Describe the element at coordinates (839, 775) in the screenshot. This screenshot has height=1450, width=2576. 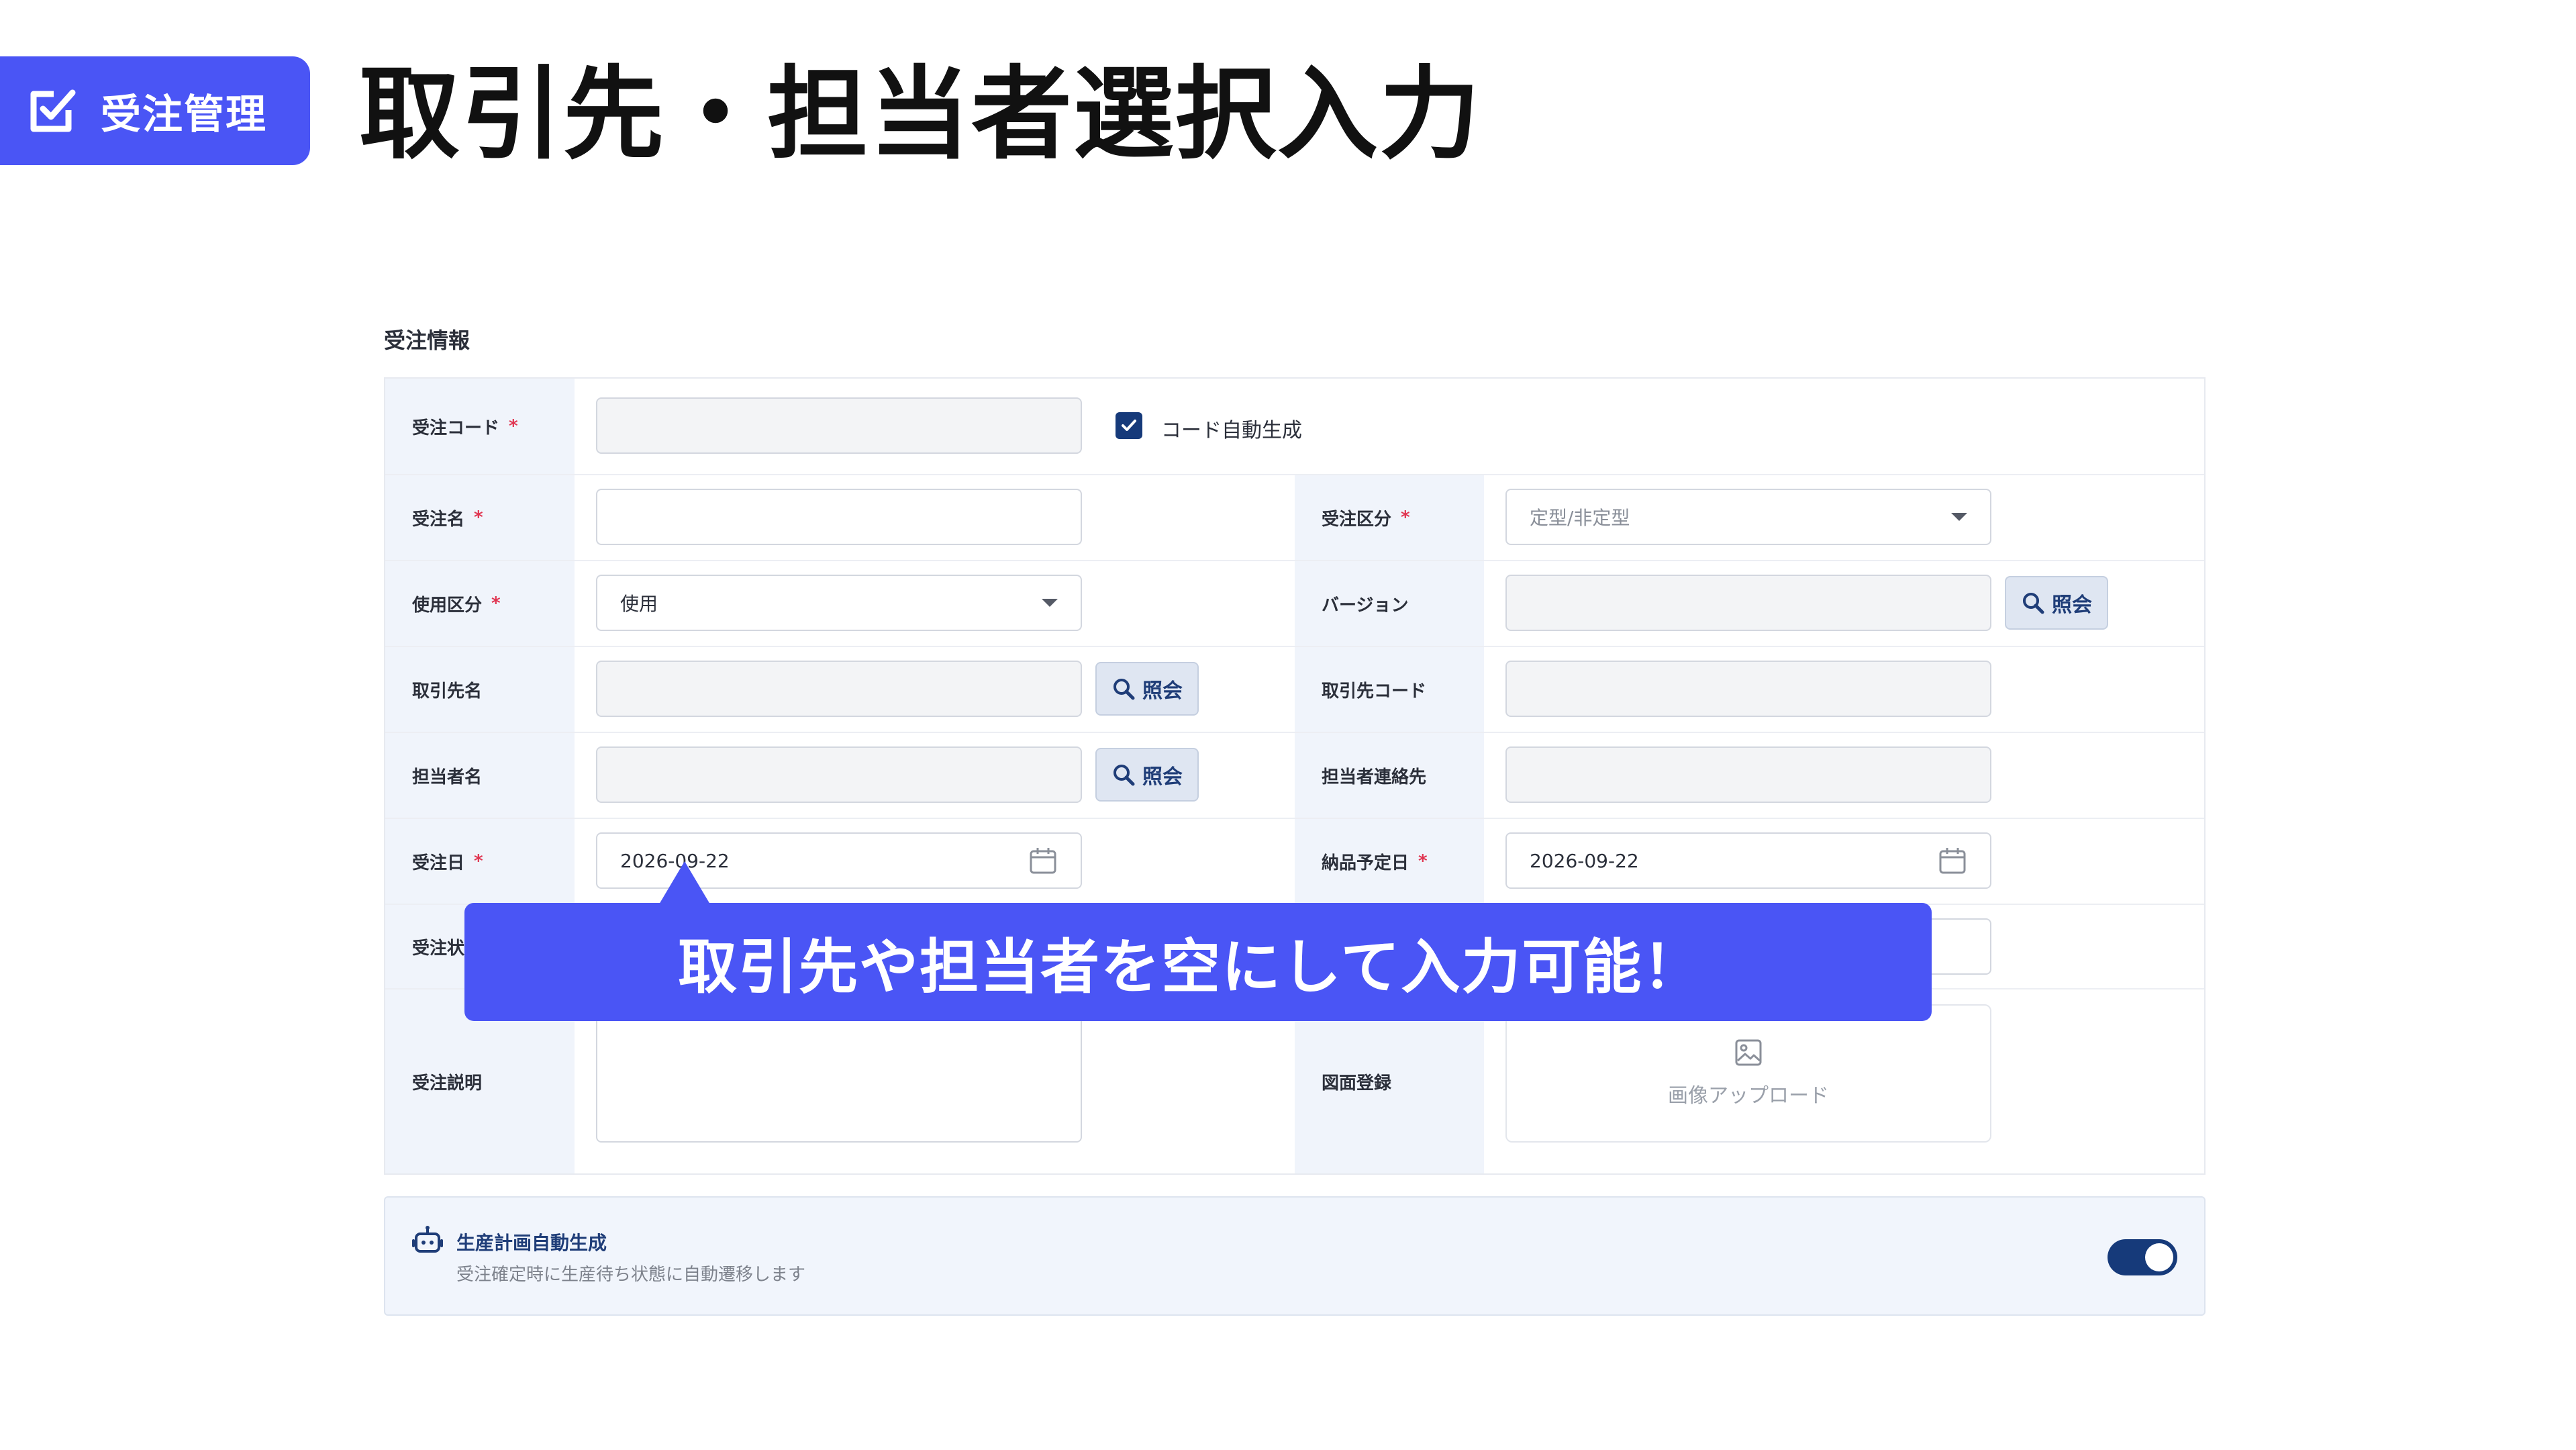
I see `contact-name-input` at that location.